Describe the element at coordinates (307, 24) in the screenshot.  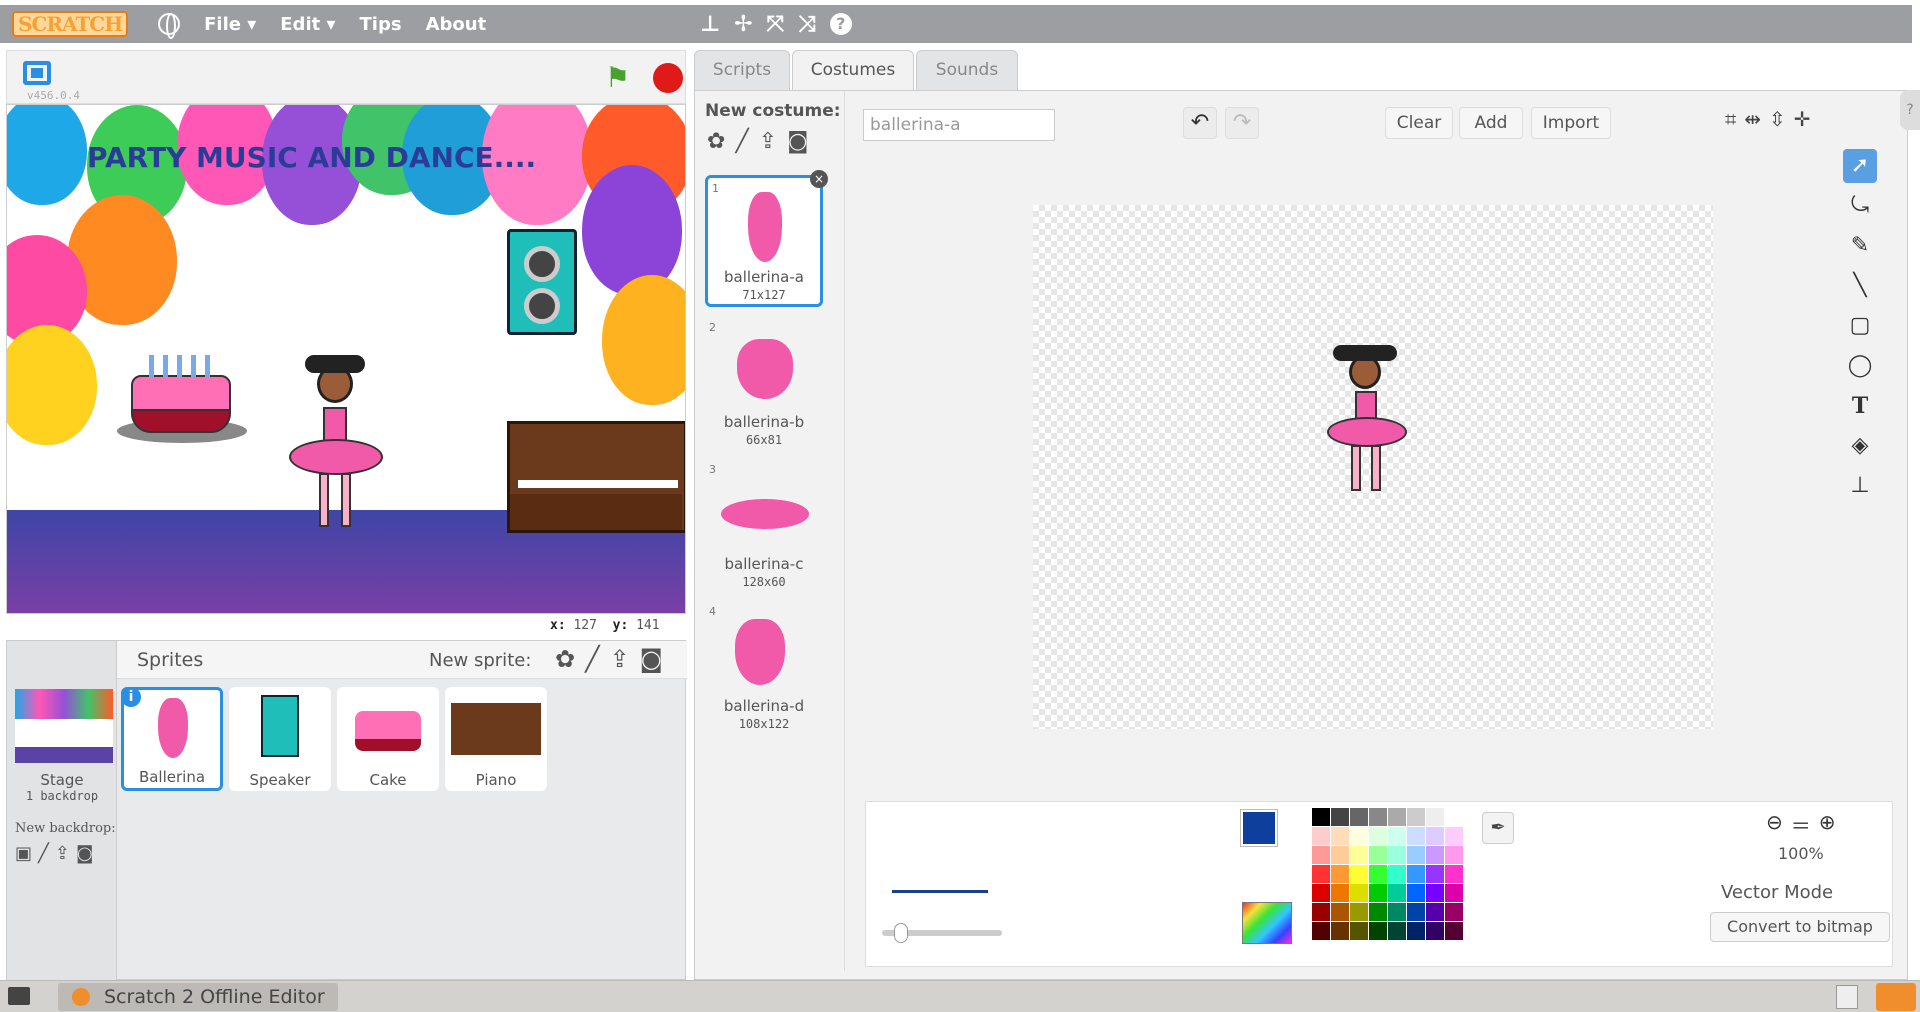
I see `menu-edit: Edit ▾` at that location.